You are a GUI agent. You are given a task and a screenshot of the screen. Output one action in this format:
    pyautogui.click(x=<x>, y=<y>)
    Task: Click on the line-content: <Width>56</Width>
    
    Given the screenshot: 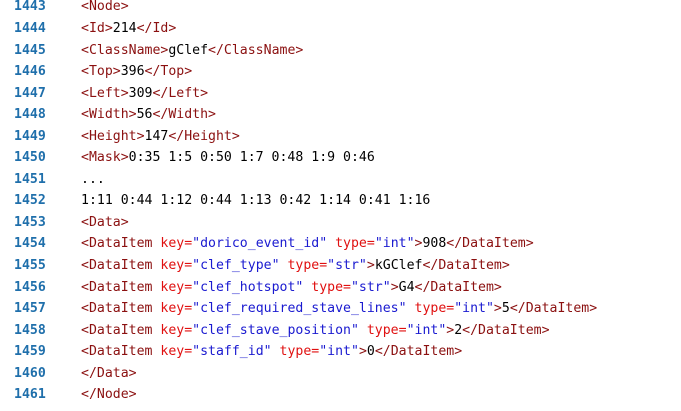 What is the action you would take?
    pyautogui.click(x=148, y=115)
    